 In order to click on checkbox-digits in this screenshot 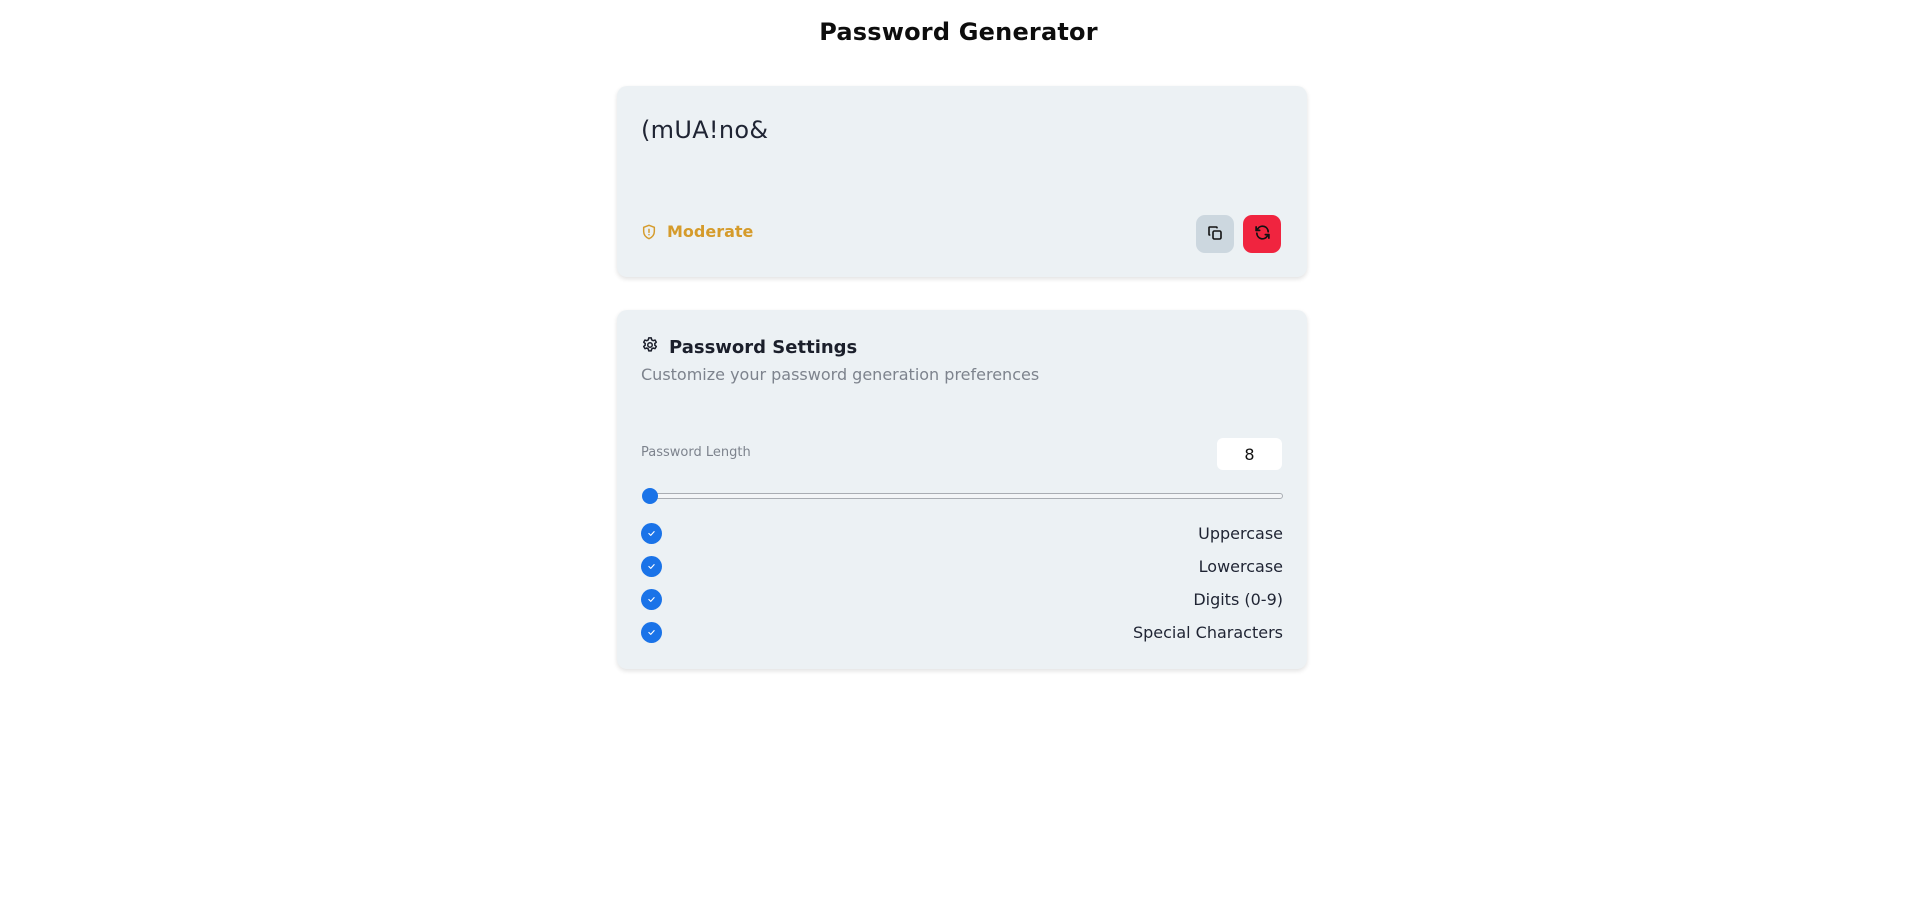, I will do `click(651, 599)`.